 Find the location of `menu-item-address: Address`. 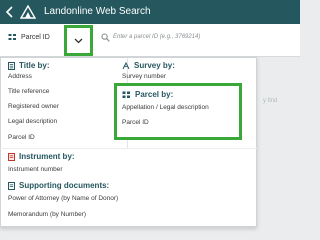

menu-item-address: Address is located at coordinates (20, 76).